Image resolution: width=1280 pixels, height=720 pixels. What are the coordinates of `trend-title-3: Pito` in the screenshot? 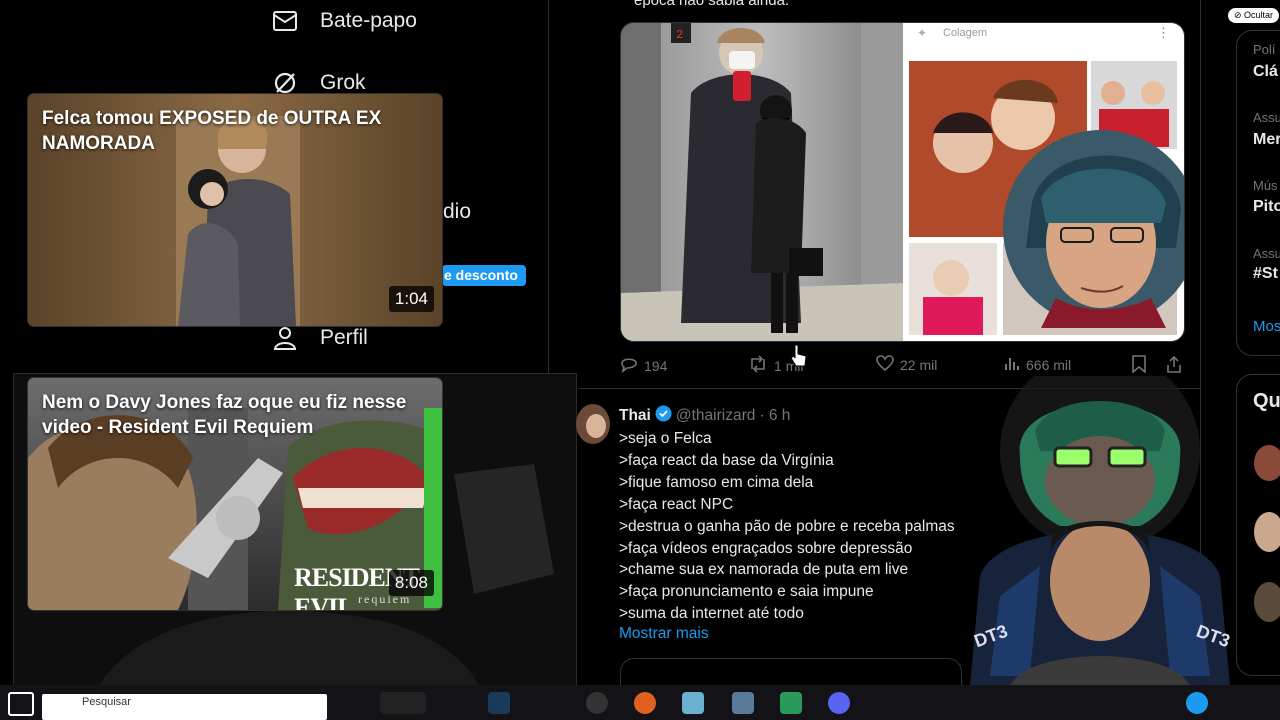 It's located at (1266, 207).